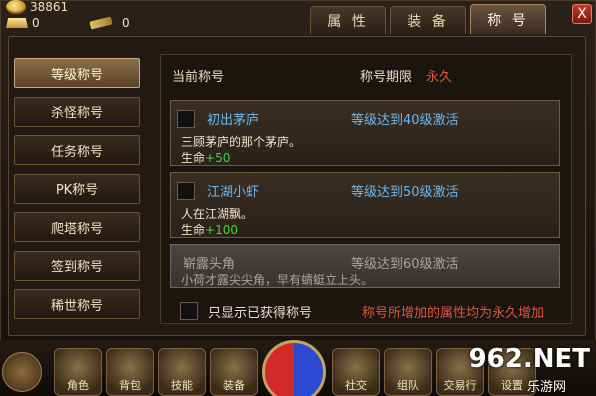 The width and height of the screenshot is (596, 396). I want to click on tab-attributes: 属 性, so click(348, 20).